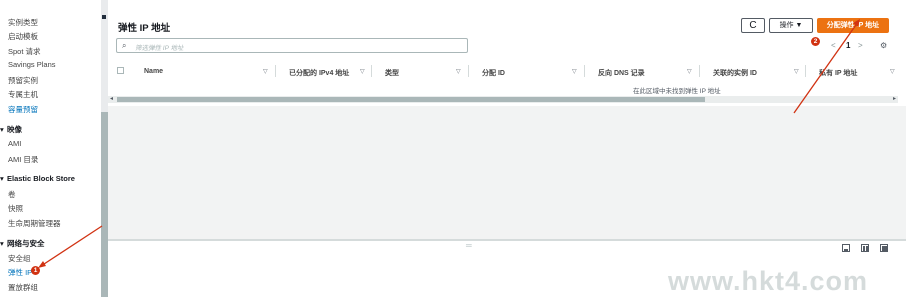 This screenshot has width=906, height=297. Describe the element at coordinates (815, 41) in the screenshot. I see `step-badge-2: 2` at that location.